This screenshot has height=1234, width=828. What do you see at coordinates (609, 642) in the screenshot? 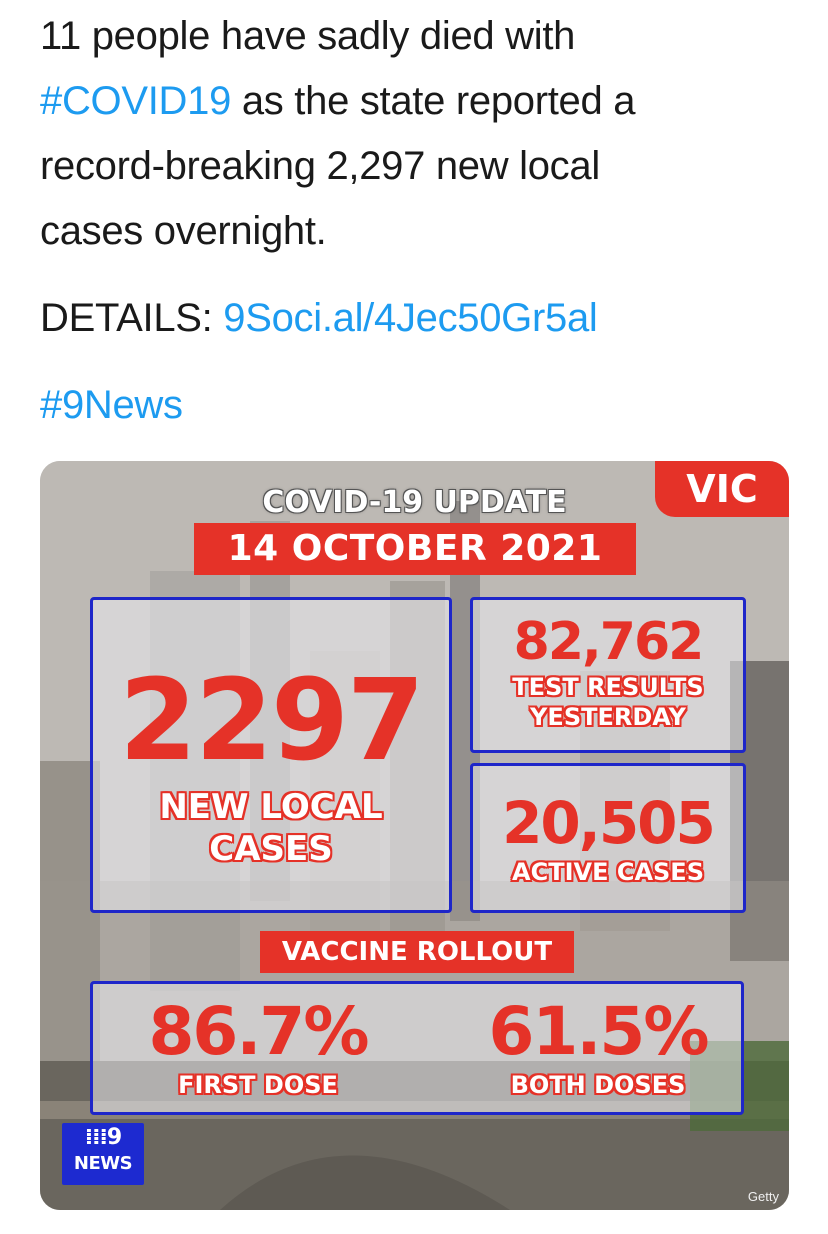
I see `test-results-value: 82,762` at bounding box center [609, 642].